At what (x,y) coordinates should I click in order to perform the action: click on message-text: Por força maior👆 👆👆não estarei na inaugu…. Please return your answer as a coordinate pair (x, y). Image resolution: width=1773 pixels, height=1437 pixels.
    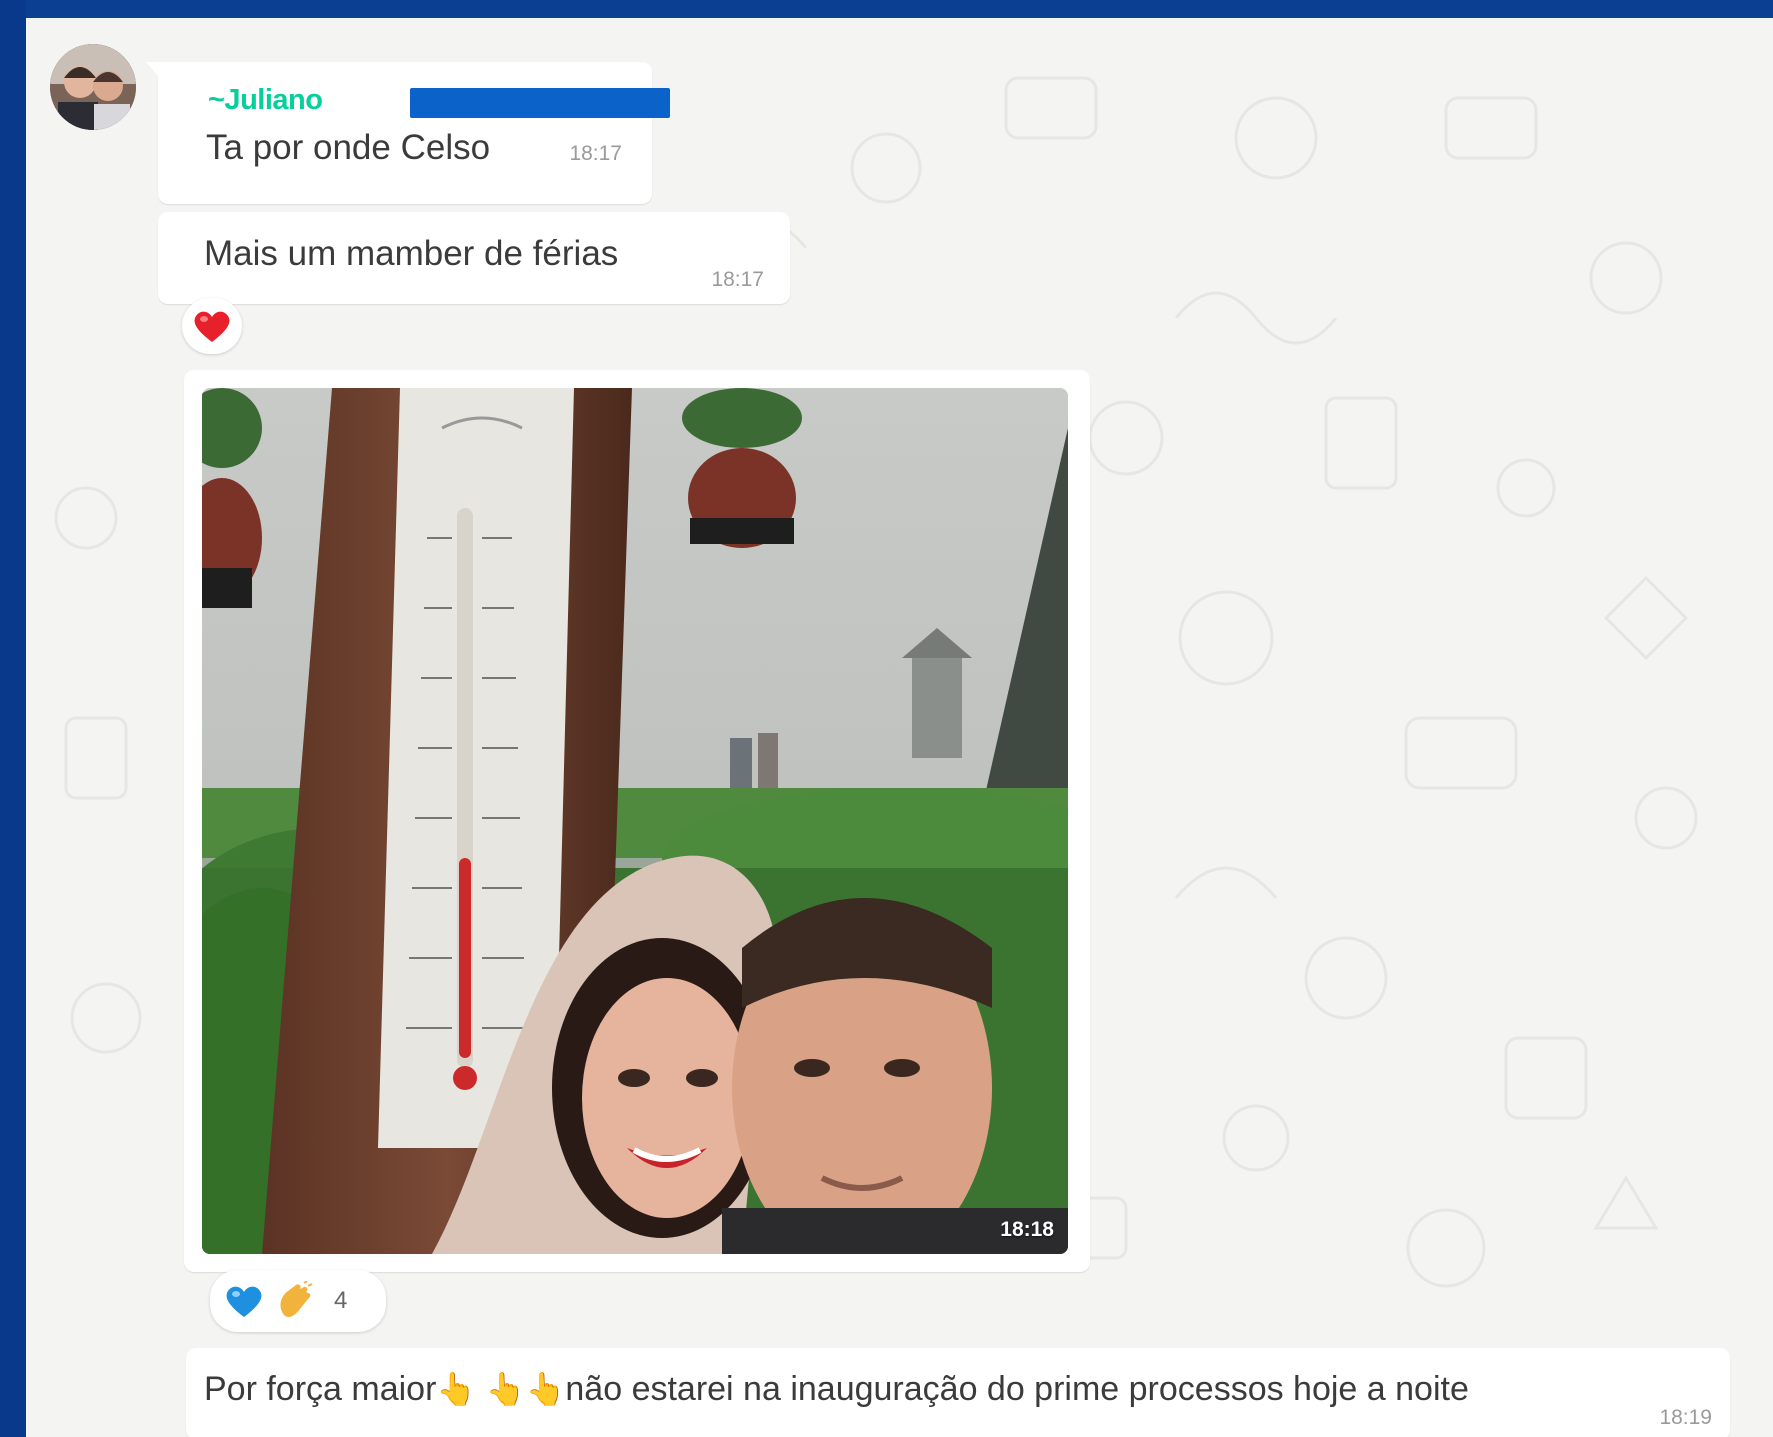
    Looking at the image, I should click on (836, 1389).